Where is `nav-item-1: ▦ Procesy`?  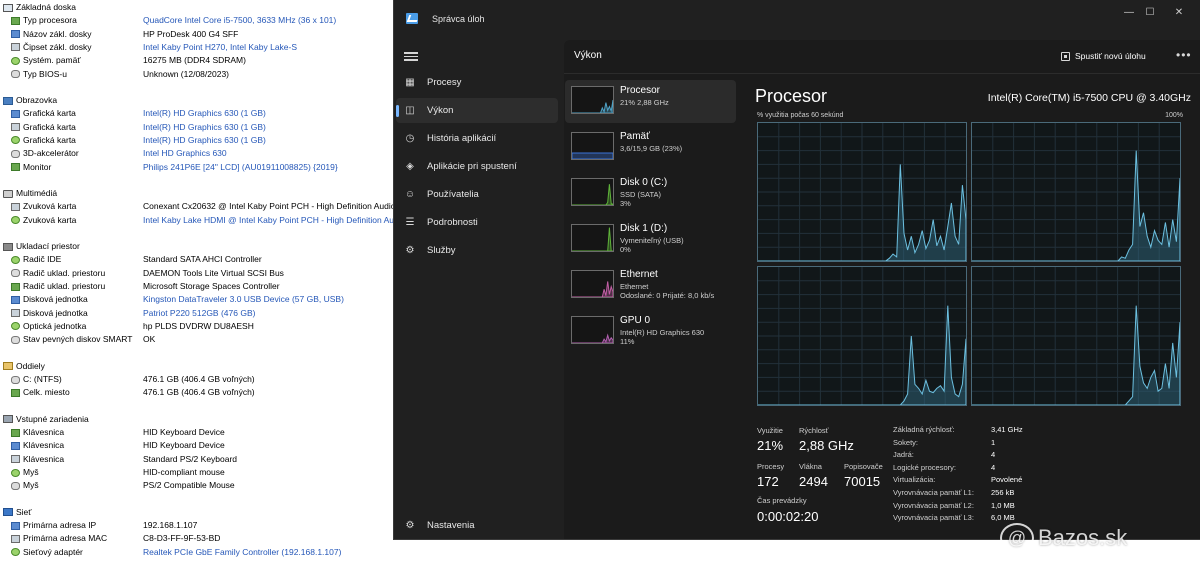 nav-item-1: ▦ Procesy is located at coordinates (477, 82).